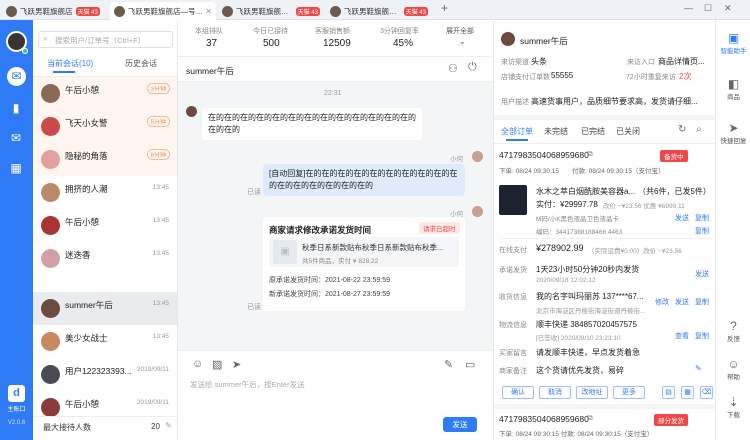 The width and height of the screenshot is (750, 440). Describe the element at coordinates (733, 90) in the screenshot. I see `product-tool: ◧ 商品` at that location.